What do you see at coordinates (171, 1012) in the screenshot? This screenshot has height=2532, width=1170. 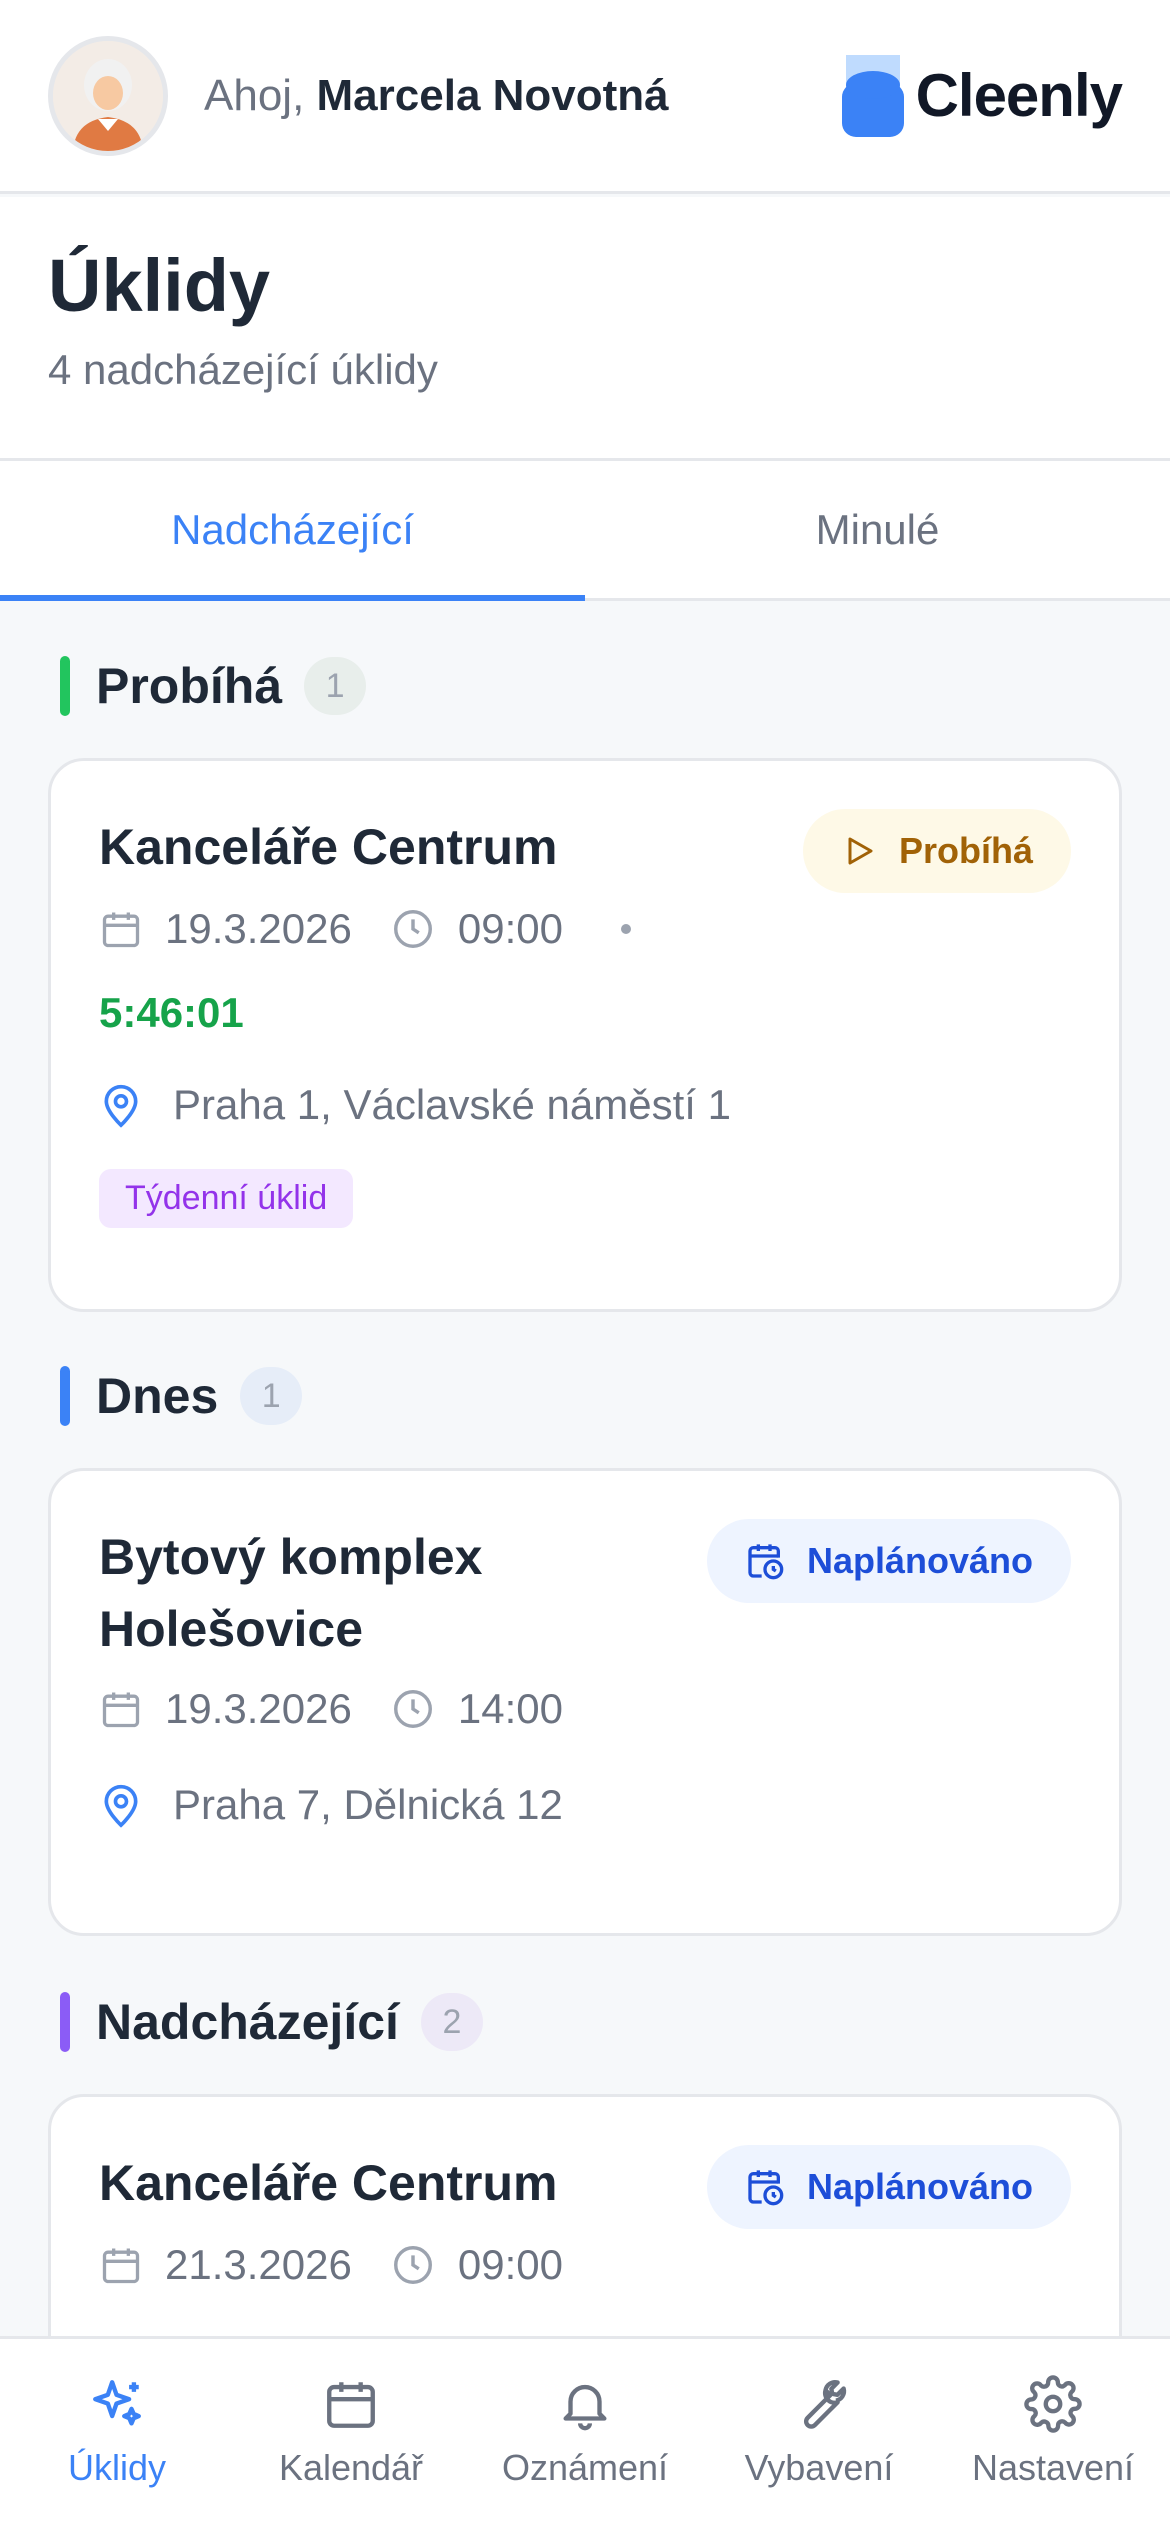 I see `elapsed-timer: 5:46:01` at bounding box center [171, 1012].